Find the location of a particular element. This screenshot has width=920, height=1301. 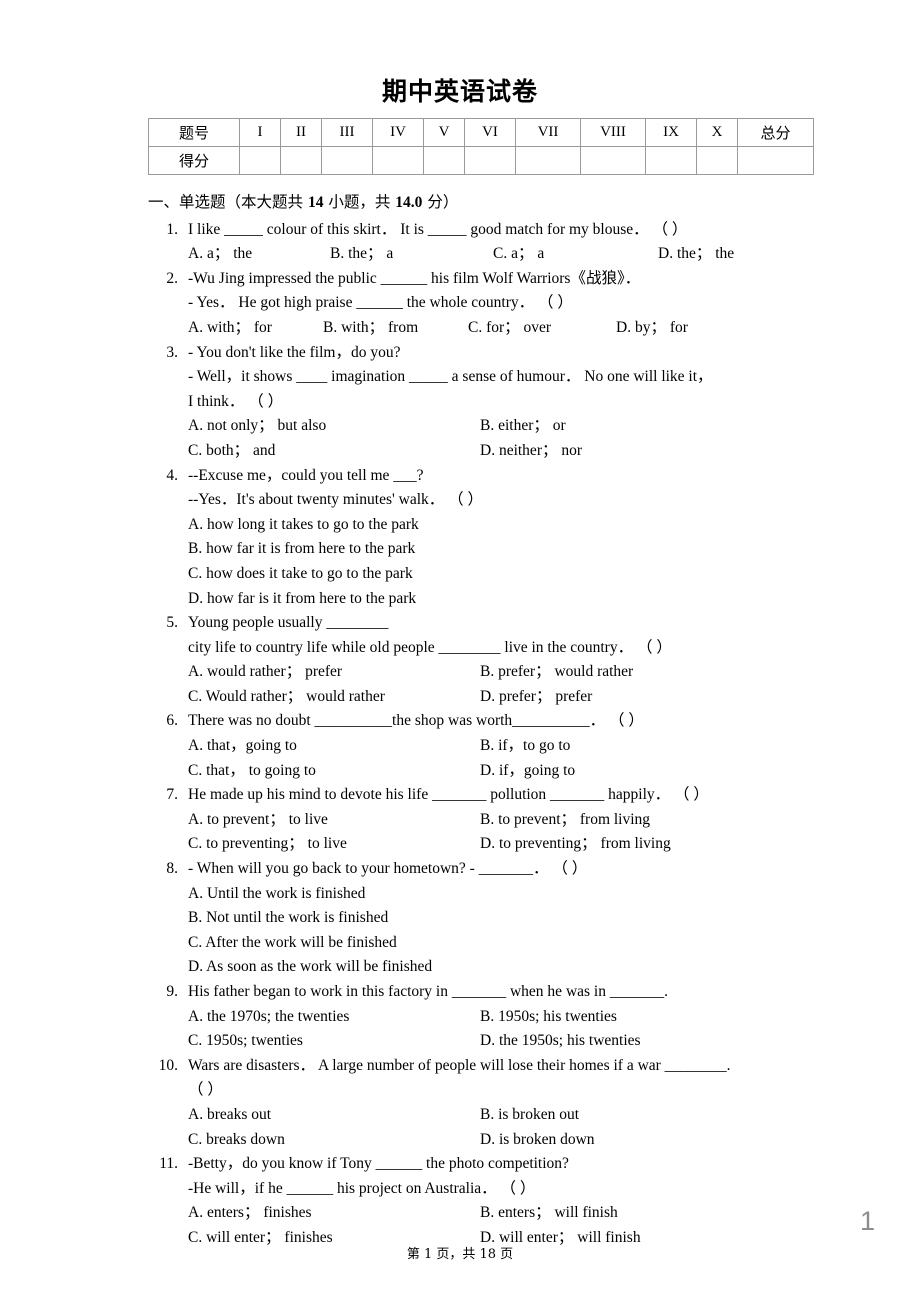

table-row-header: 题号 I II III IV V VI VII VIII IX X 总分 is located at coordinates (481, 132).